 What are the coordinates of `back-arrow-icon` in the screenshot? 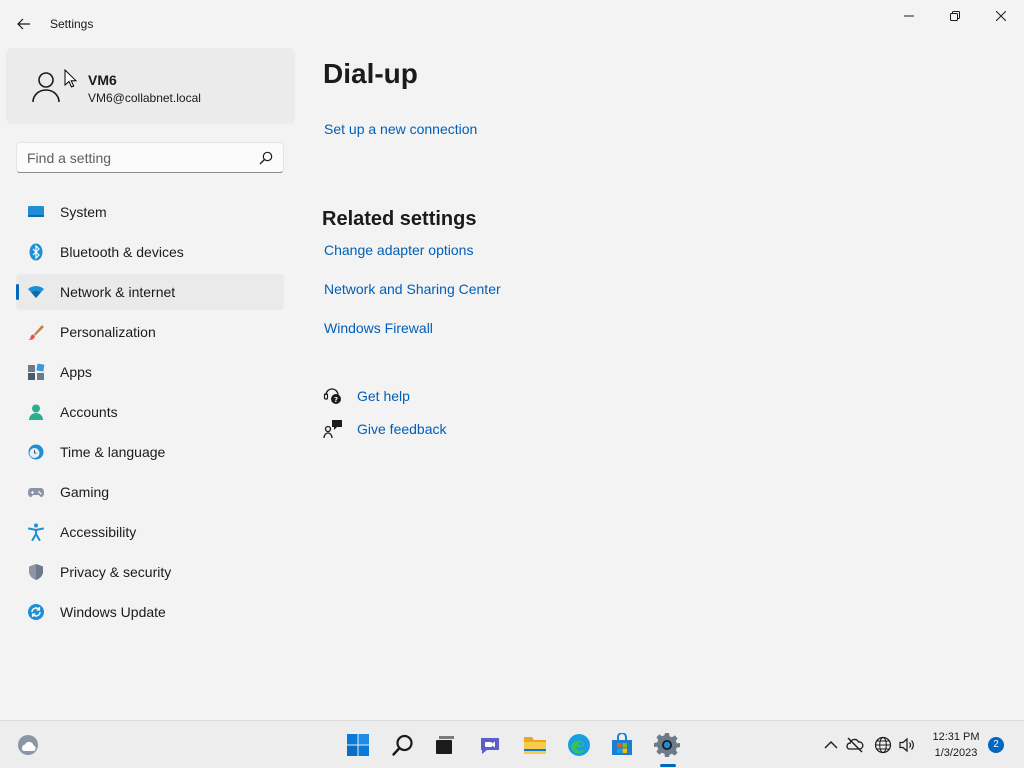 It's located at (23, 24).